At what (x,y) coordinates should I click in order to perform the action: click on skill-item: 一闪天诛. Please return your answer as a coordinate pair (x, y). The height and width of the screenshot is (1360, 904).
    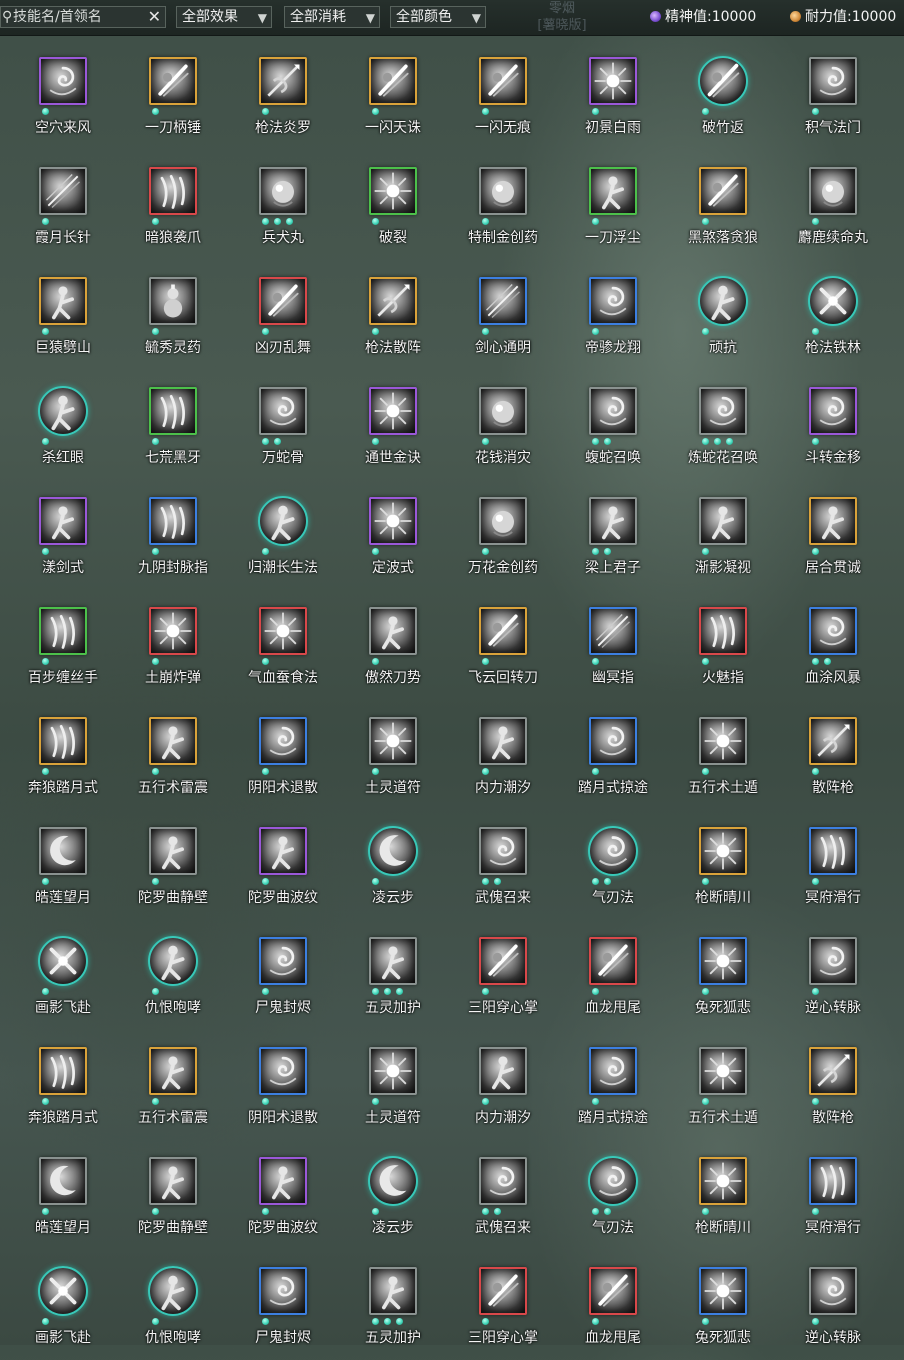
    Looking at the image, I should click on (393, 95).